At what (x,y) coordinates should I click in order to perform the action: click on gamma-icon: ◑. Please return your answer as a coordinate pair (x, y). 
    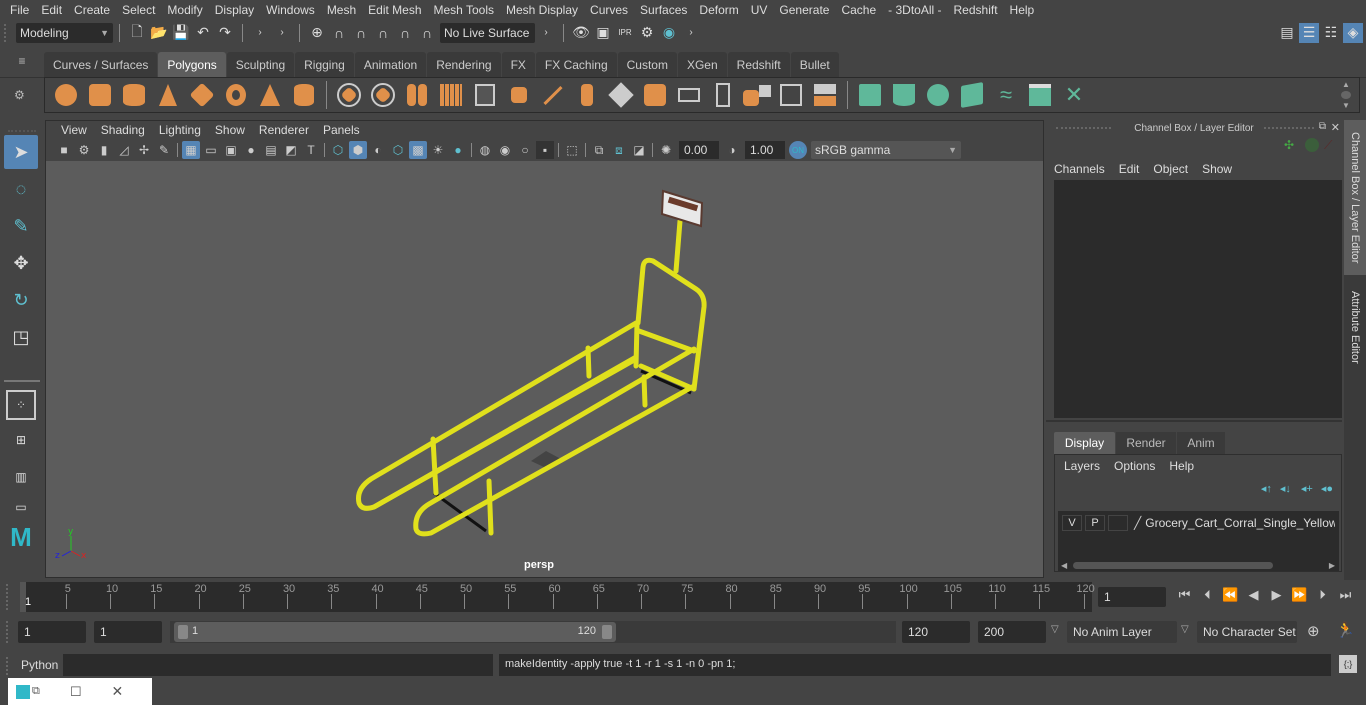
    Looking at the image, I should click on (732, 150).